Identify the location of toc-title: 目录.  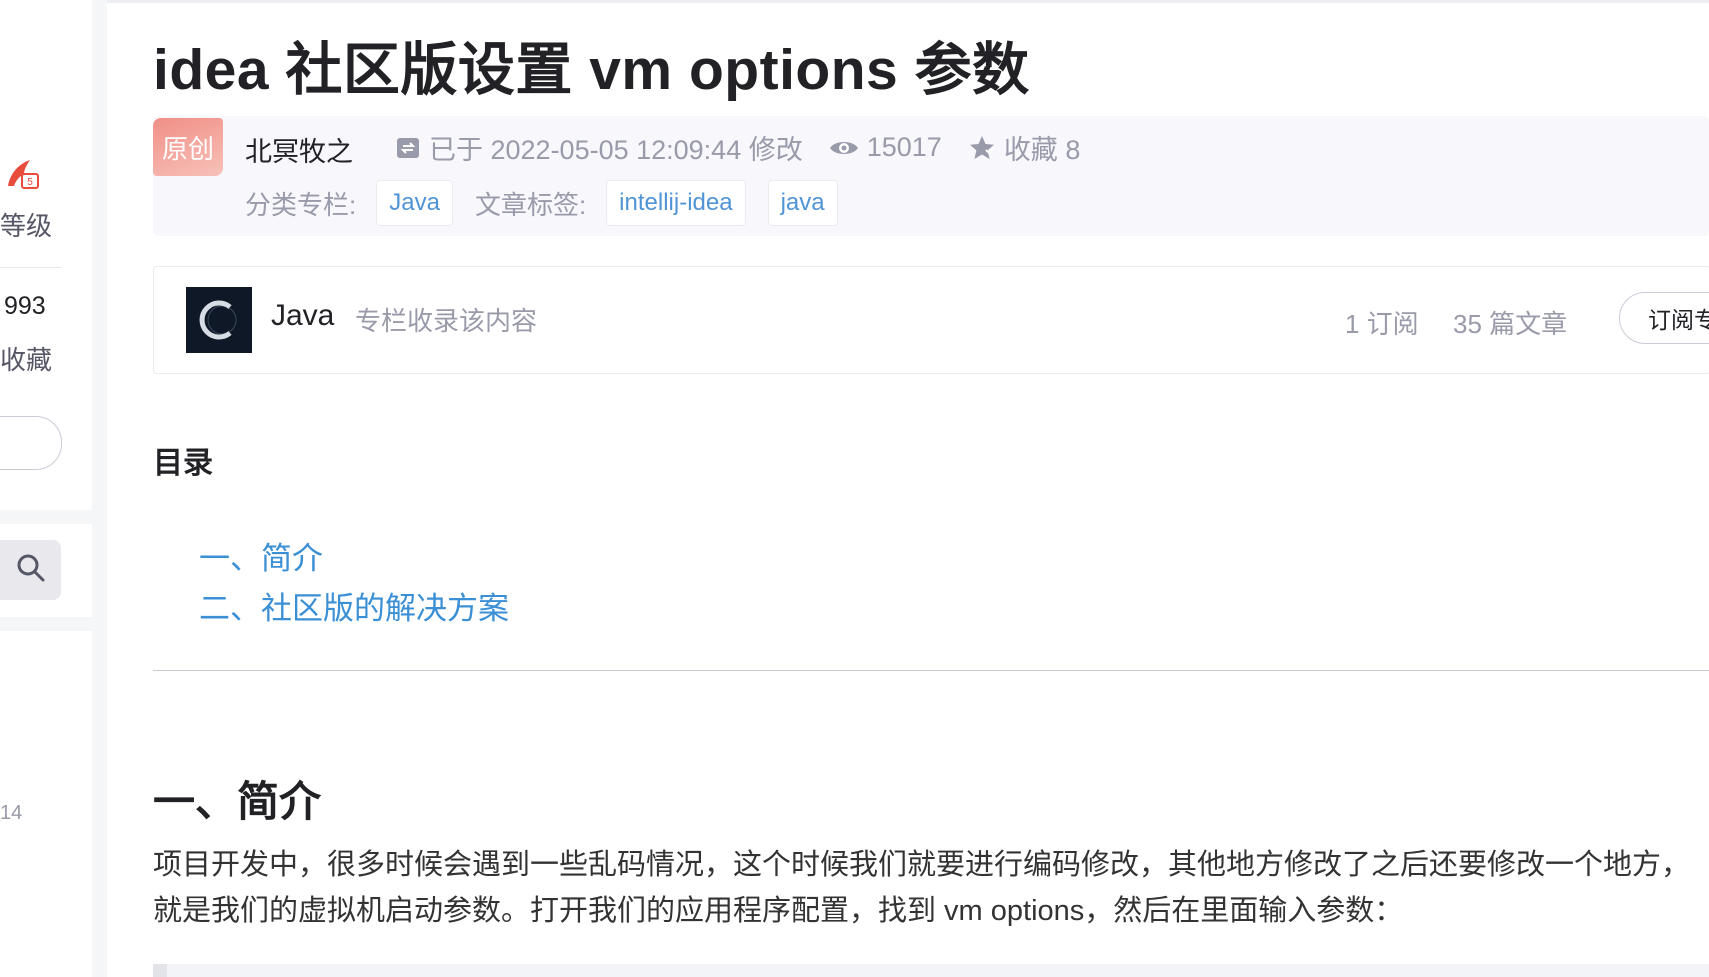
(183, 463).